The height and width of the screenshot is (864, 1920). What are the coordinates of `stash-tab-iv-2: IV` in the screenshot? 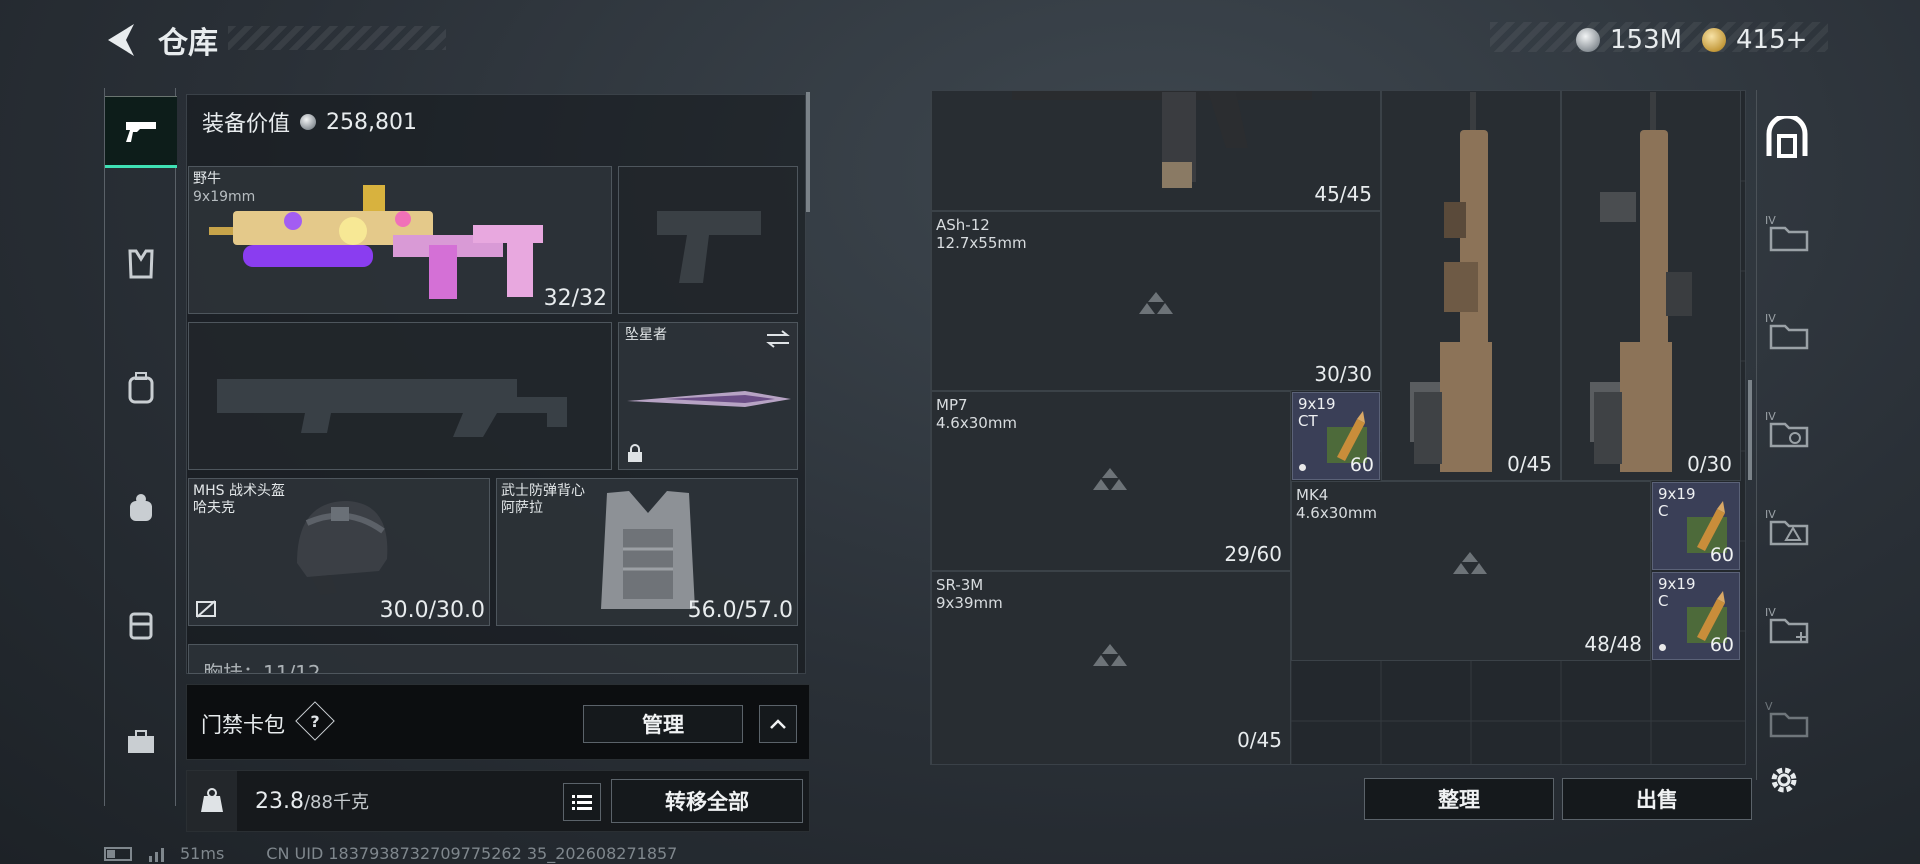 It's located at (1788, 333).